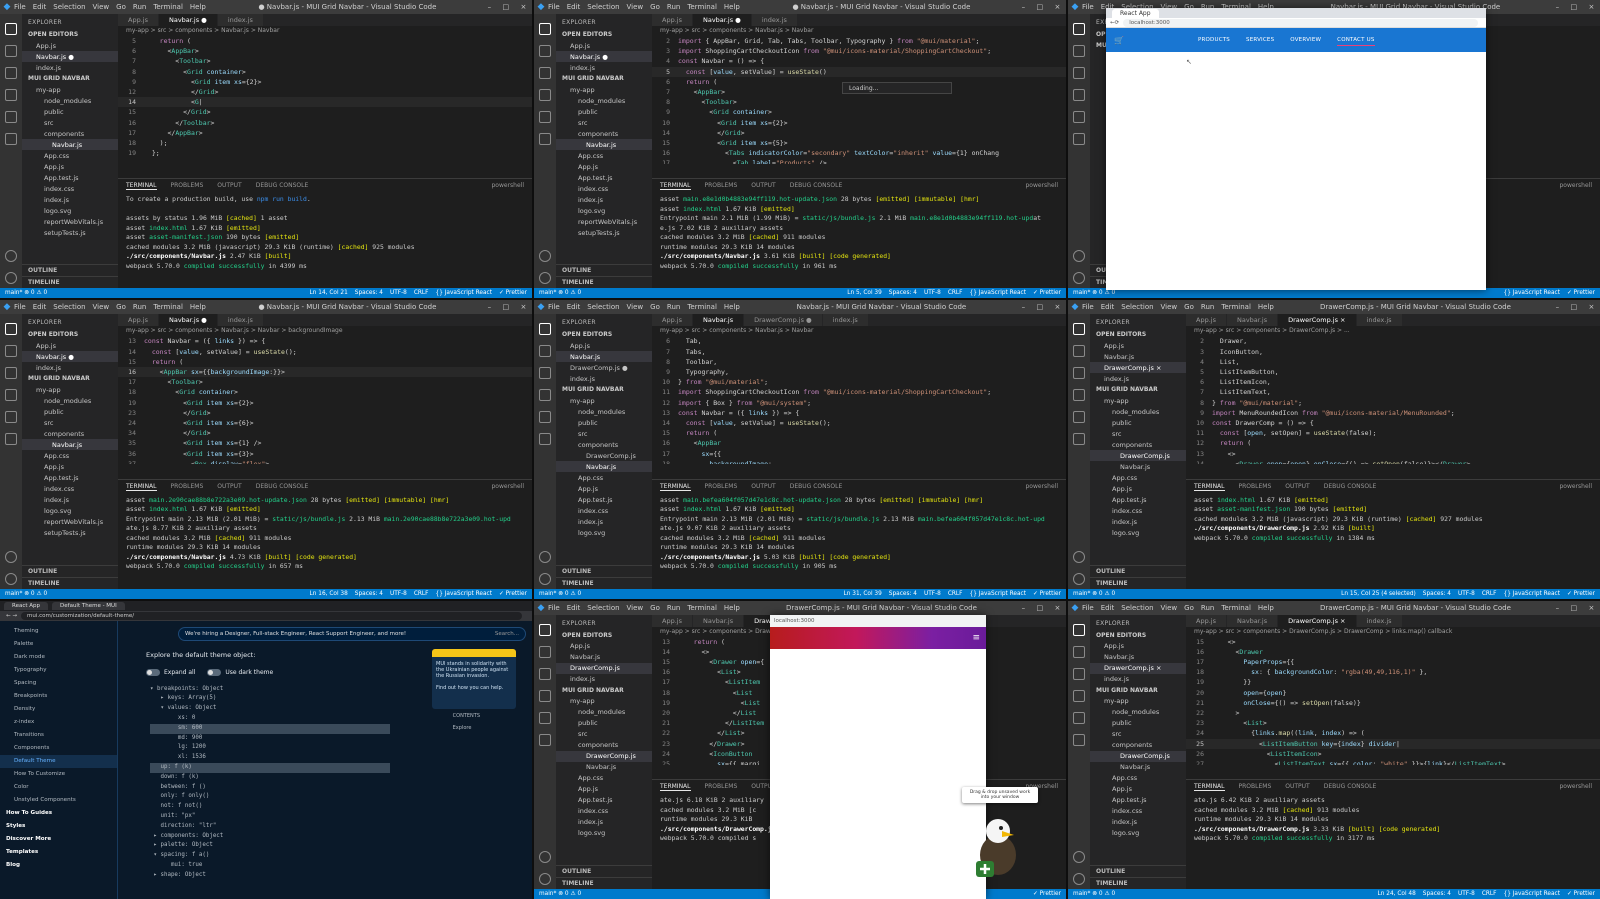  Describe the element at coordinates (1300, 22) in the screenshot. I see `url-input: localhost:3000` at that location.